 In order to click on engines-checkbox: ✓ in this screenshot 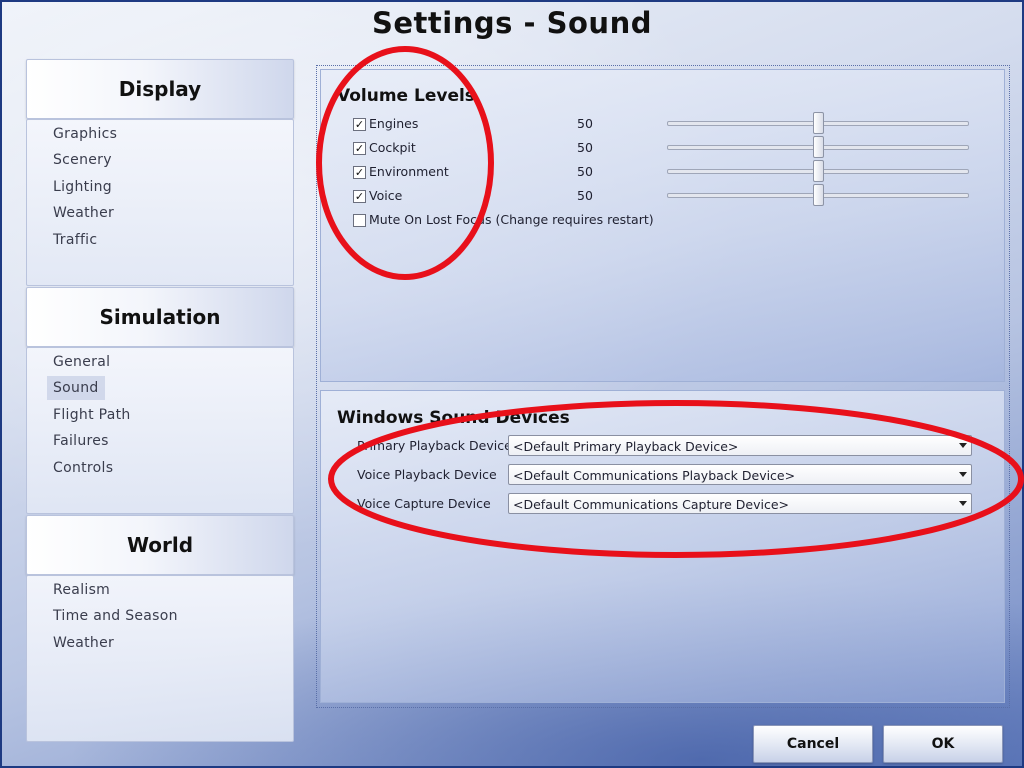, I will do `click(359, 124)`.